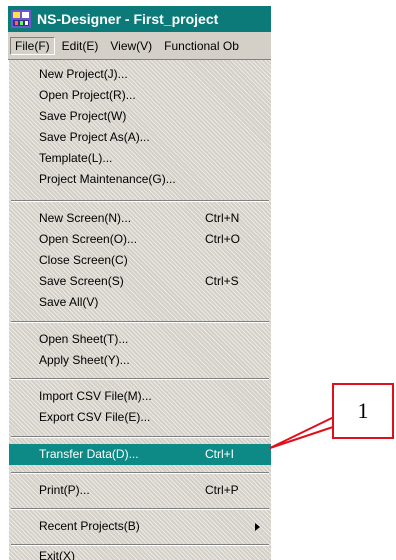  I want to click on window-title: NS-Designer - First_project, so click(128, 19).